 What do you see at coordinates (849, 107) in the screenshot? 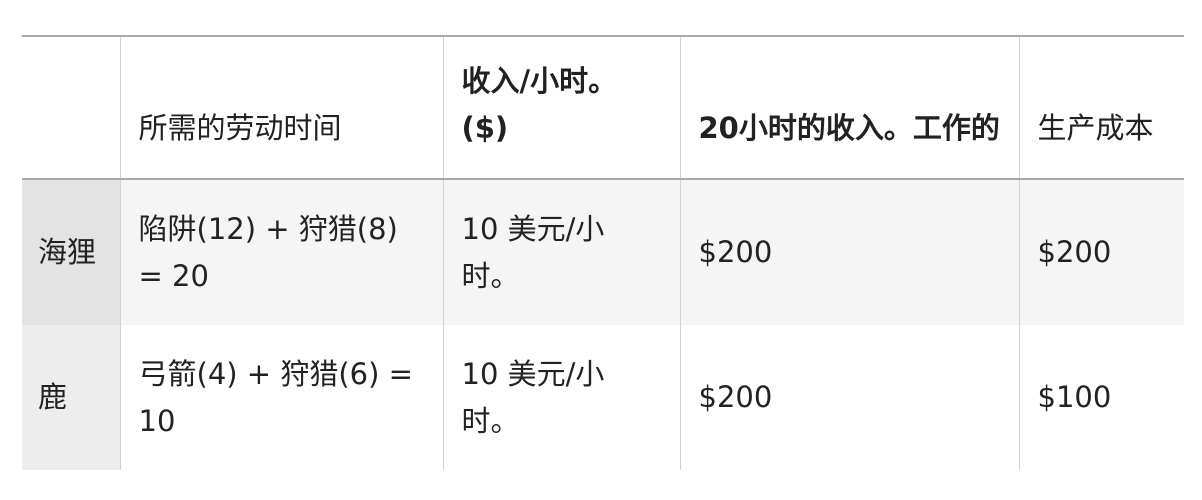
I see `header-income-20h: 20小时的收入。工作的` at bounding box center [849, 107].